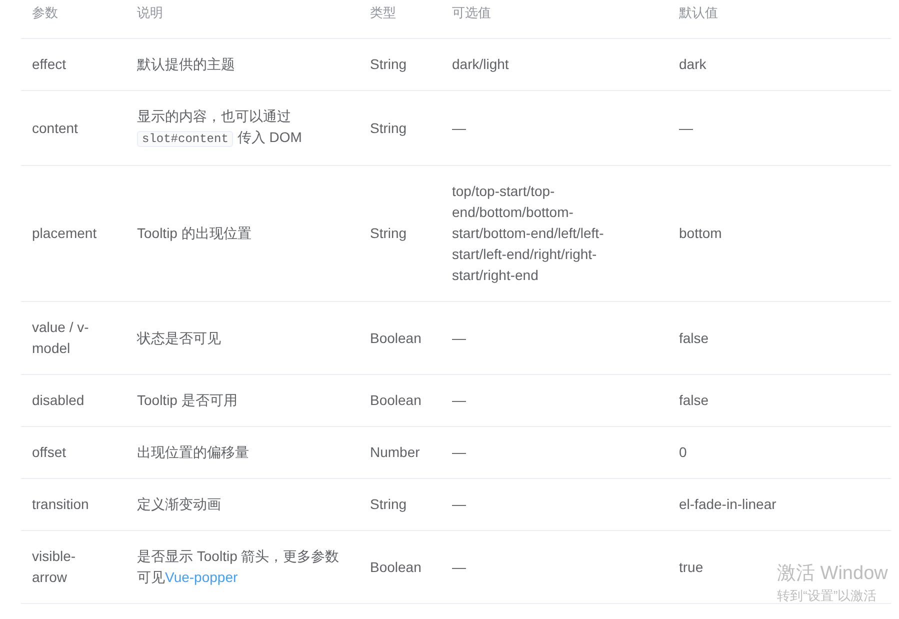 This screenshot has height=619, width=899. What do you see at coordinates (179, 504) in the screenshot?
I see `description-text: 定义渐变动画` at bounding box center [179, 504].